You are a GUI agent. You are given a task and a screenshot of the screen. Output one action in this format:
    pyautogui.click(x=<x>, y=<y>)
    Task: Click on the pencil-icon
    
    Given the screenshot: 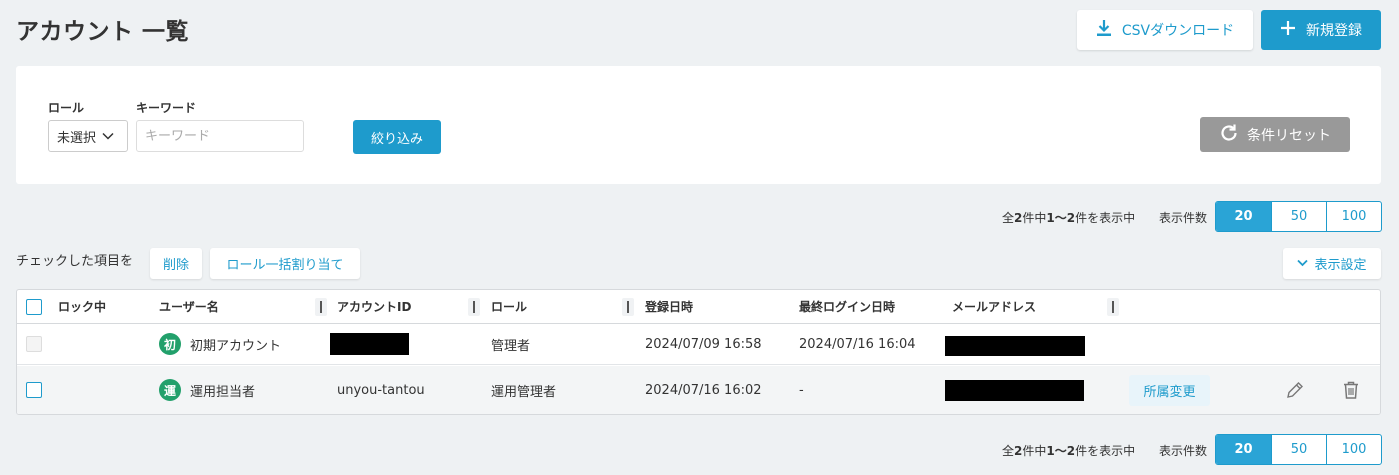 What is the action you would take?
    pyautogui.click(x=1295, y=390)
    